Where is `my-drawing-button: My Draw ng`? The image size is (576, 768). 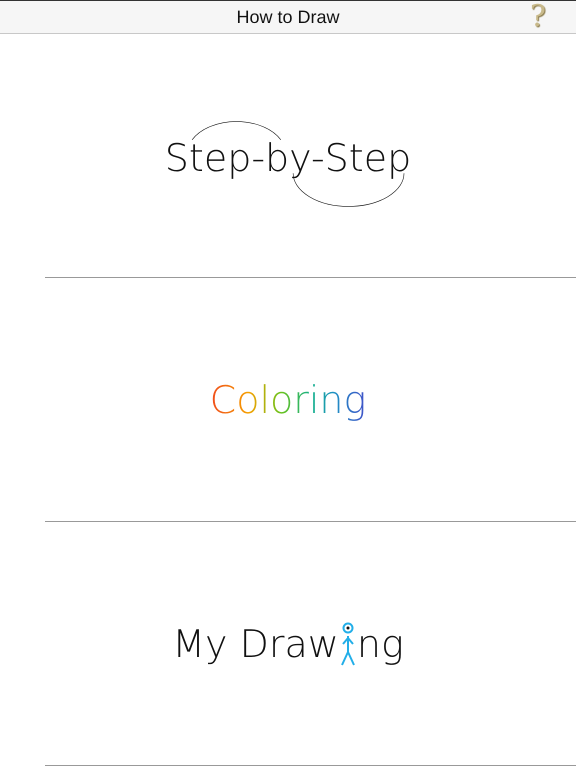
my-drawing-button: My Draw ng is located at coordinates (288, 644).